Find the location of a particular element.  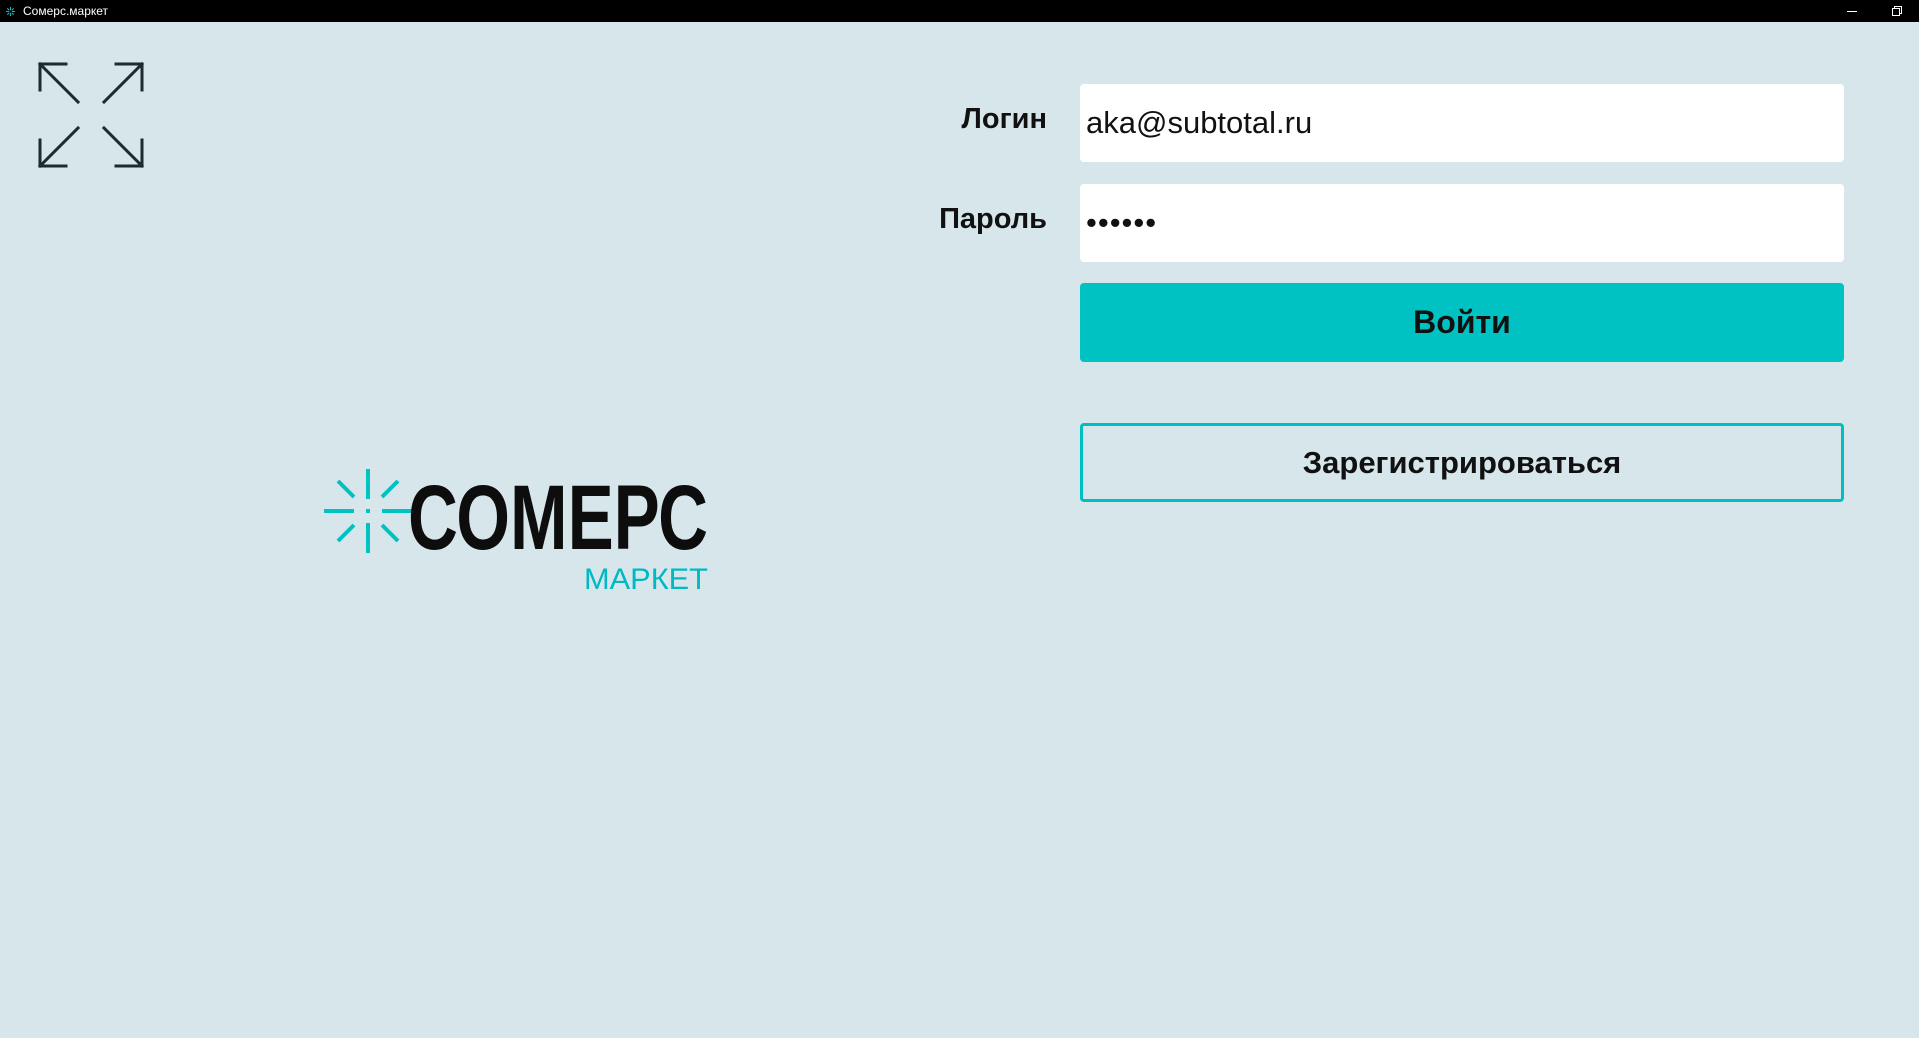

fullscreen-toggle-button is located at coordinates (91, 115).